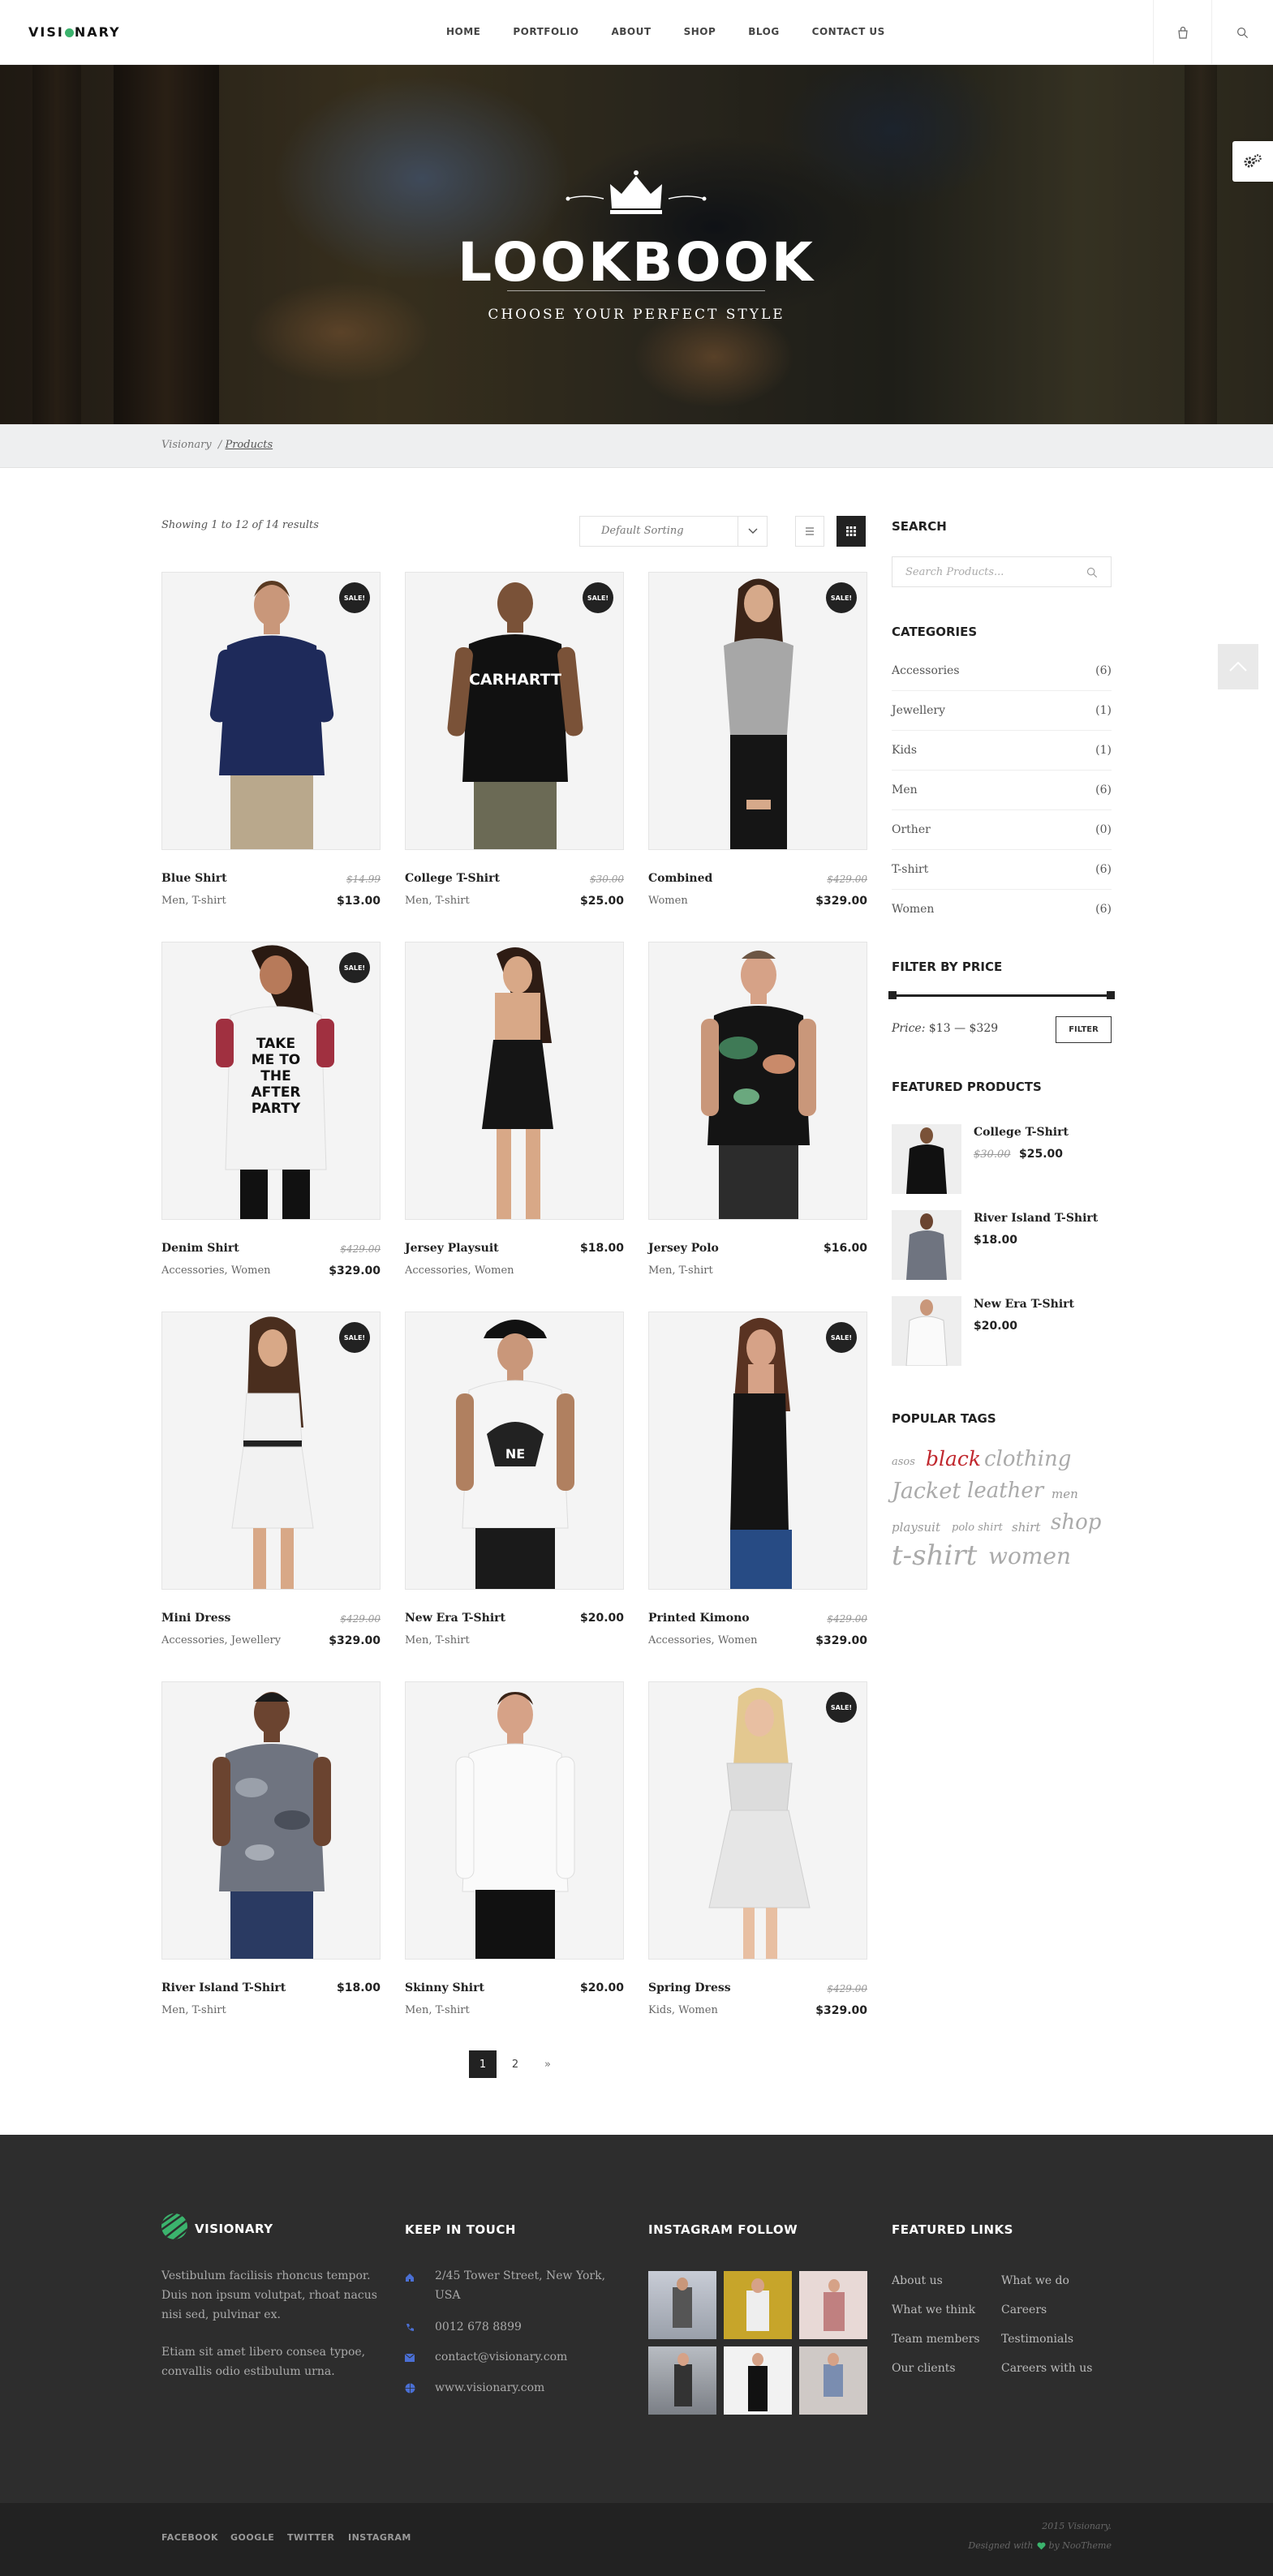  Describe the element at coordinates (1036, 1218) in the screenshot. I see `featured-name: River Island T-Shirt` at that location.